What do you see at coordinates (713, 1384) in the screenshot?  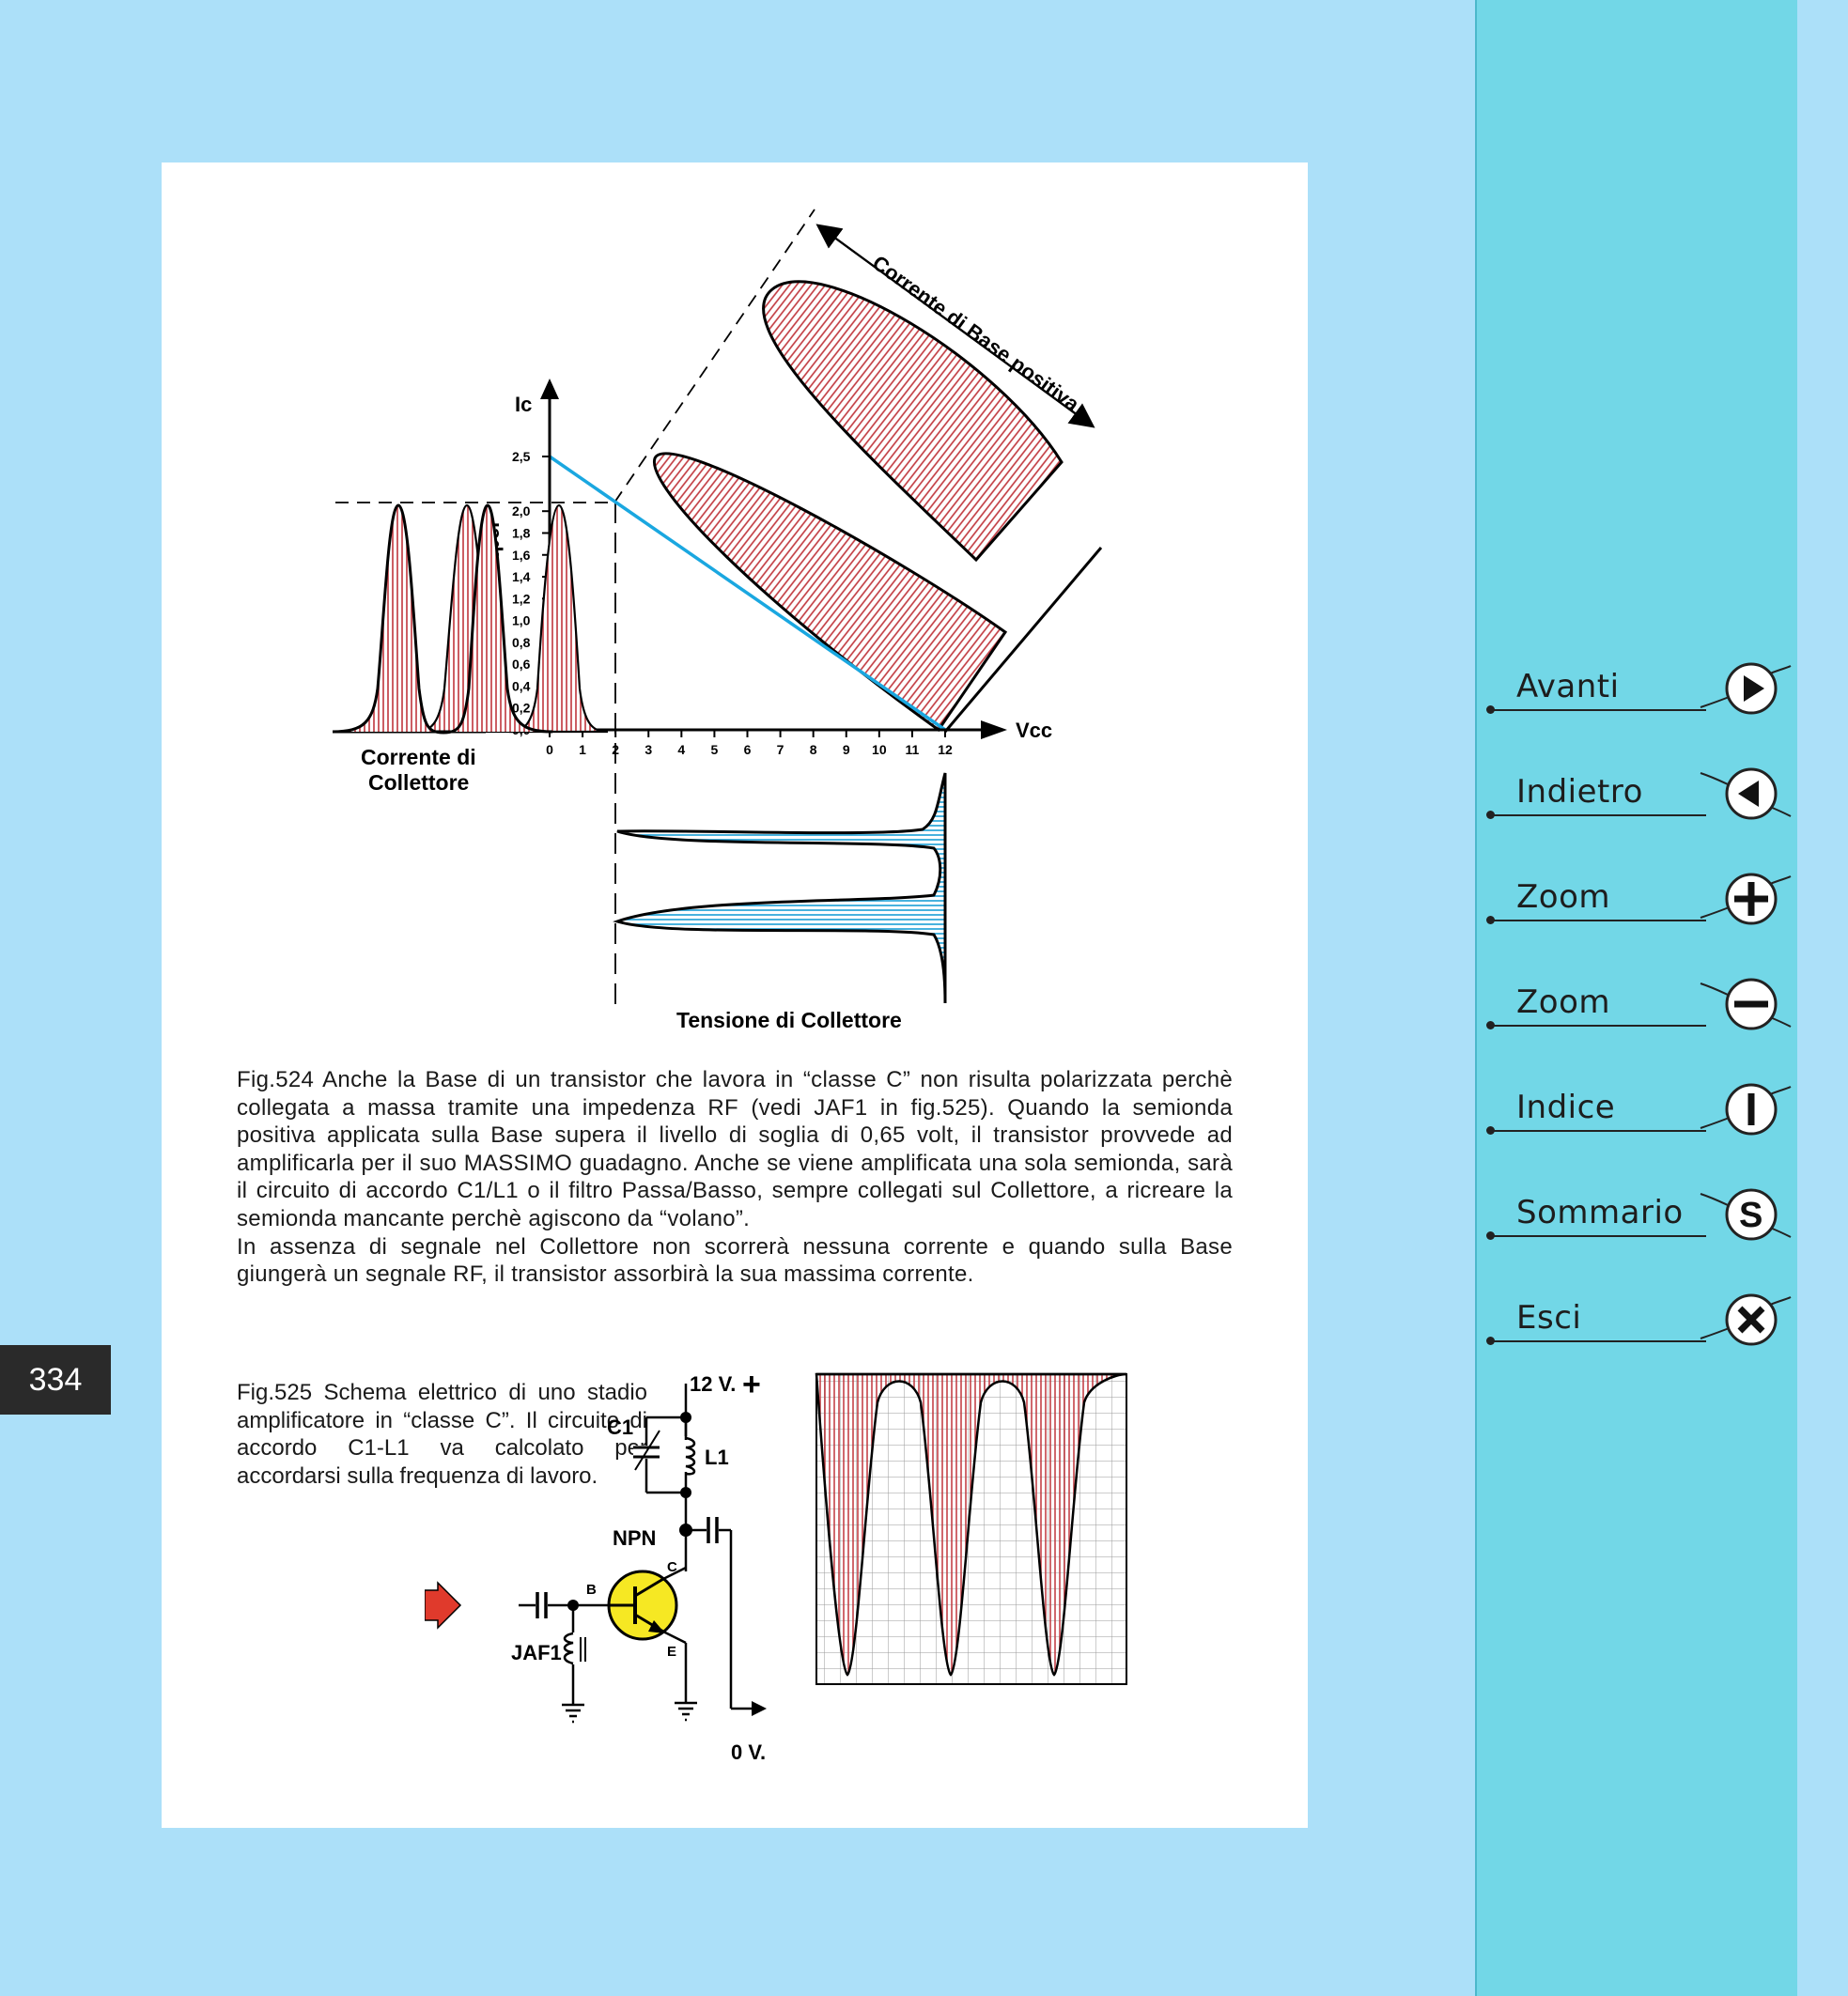 I see `supply-voltage-label: 12 V.` at bounding box center [713, 1384].